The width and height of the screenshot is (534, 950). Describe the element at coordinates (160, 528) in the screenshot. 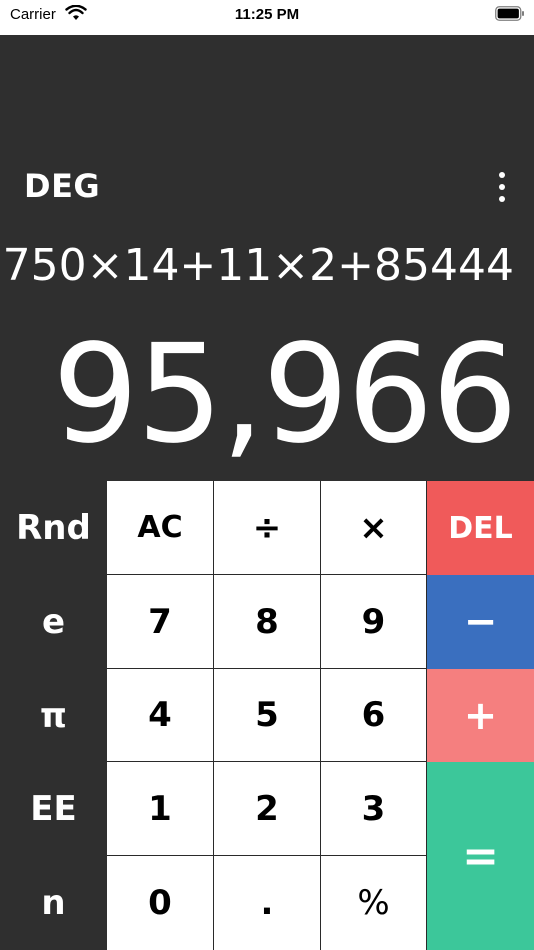

I see `all-clear-button: AC` at that location.